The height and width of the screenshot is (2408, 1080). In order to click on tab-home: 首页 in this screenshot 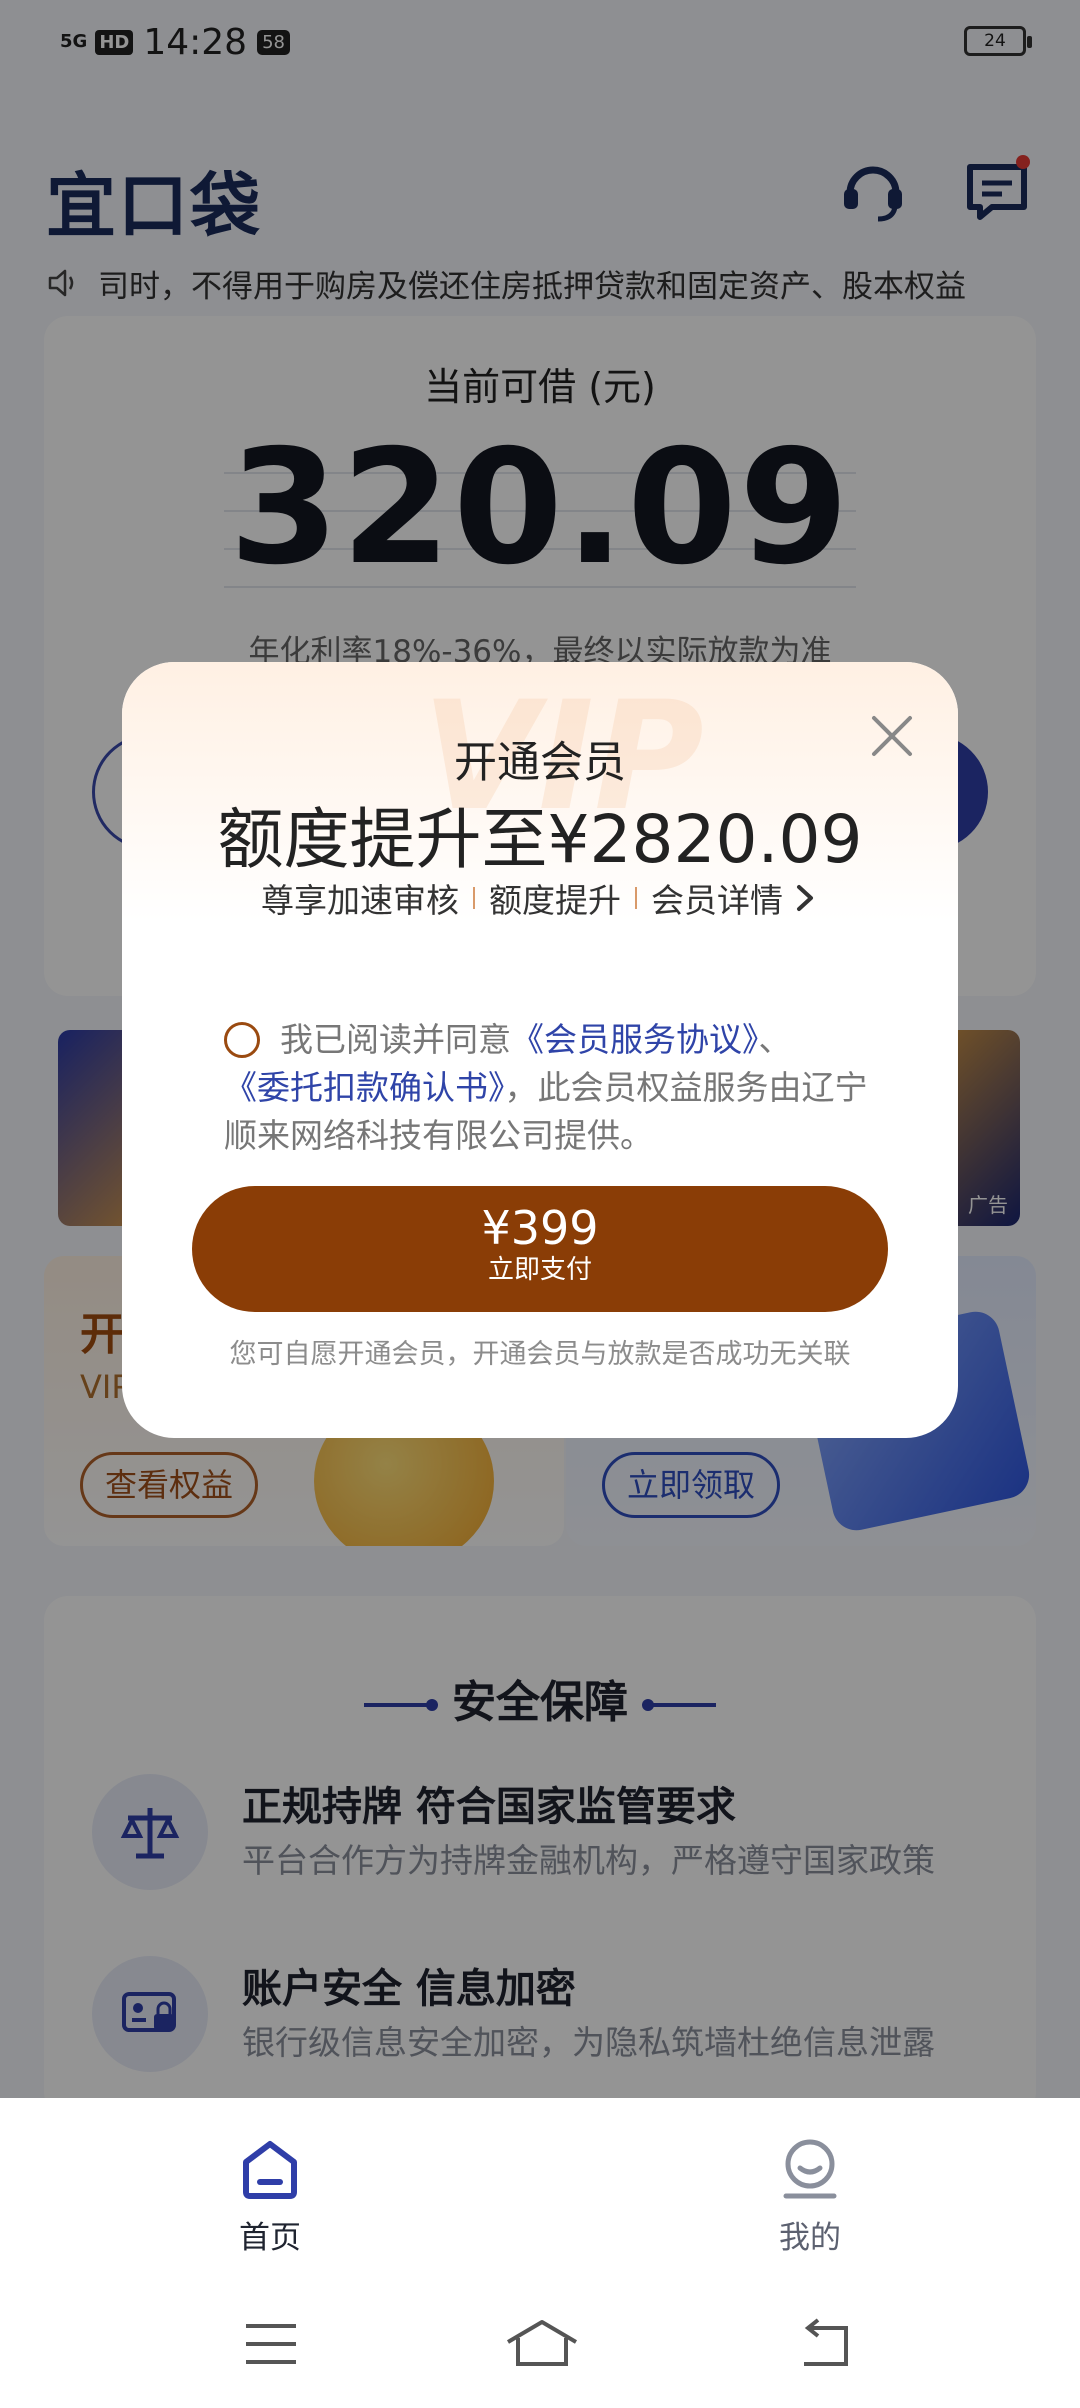, I will do `click(270, 2197)`.